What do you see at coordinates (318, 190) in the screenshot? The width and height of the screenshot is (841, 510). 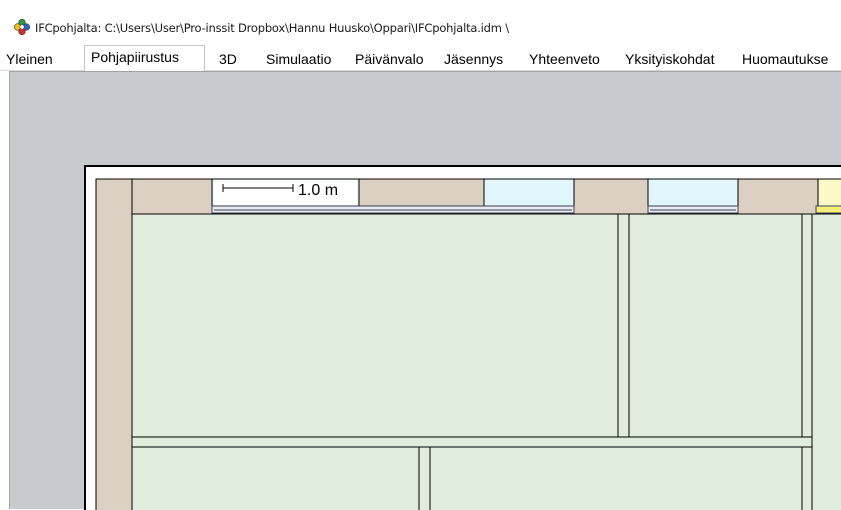 I see `scale-label: 1.0 m` at bounding box center [318, 190].